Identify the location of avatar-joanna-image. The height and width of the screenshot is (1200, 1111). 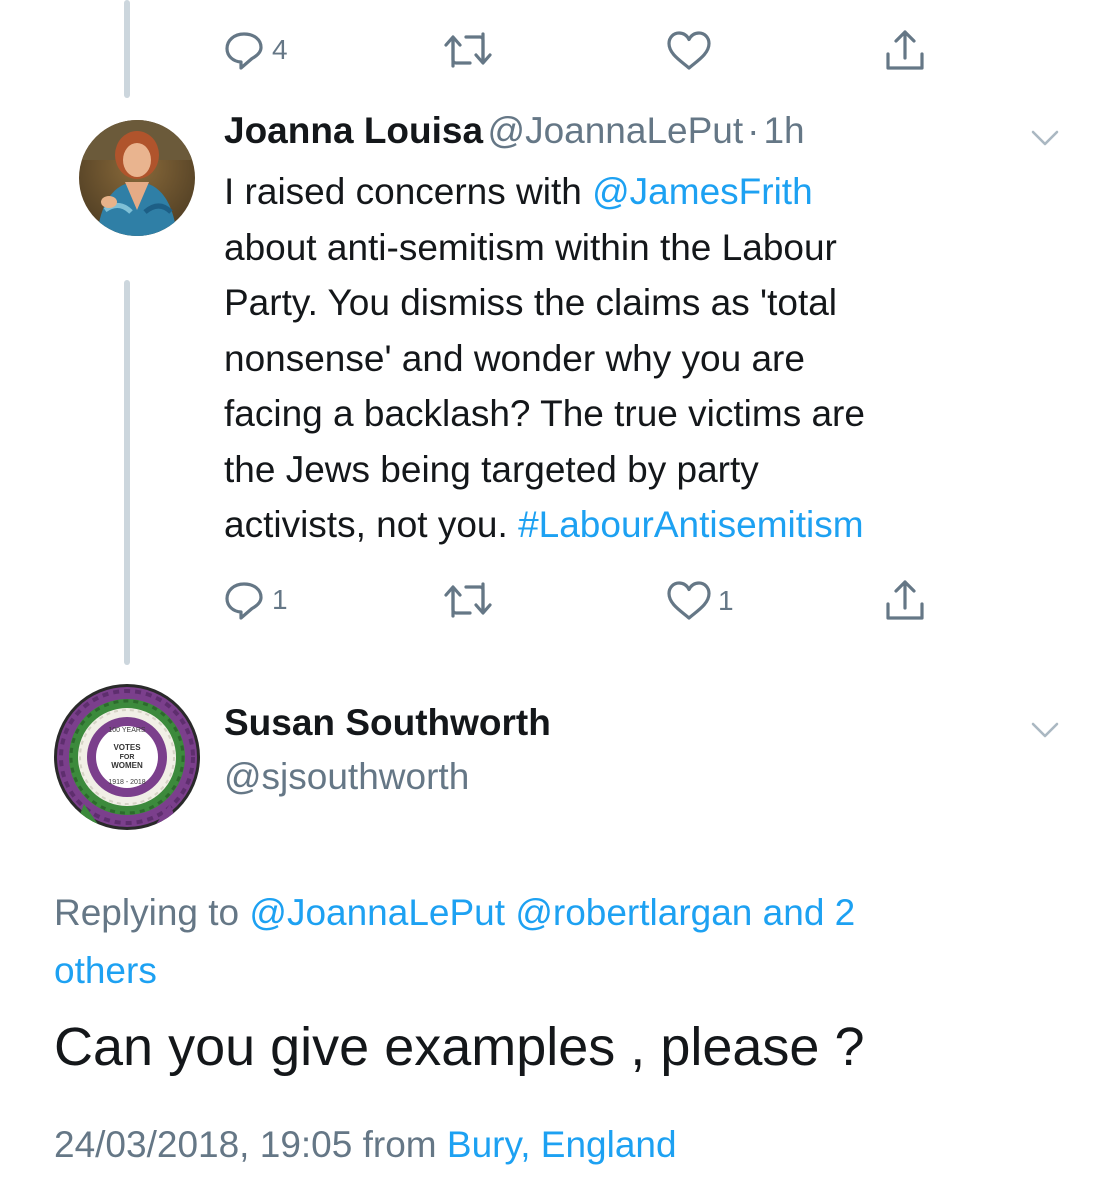
(137, 178).